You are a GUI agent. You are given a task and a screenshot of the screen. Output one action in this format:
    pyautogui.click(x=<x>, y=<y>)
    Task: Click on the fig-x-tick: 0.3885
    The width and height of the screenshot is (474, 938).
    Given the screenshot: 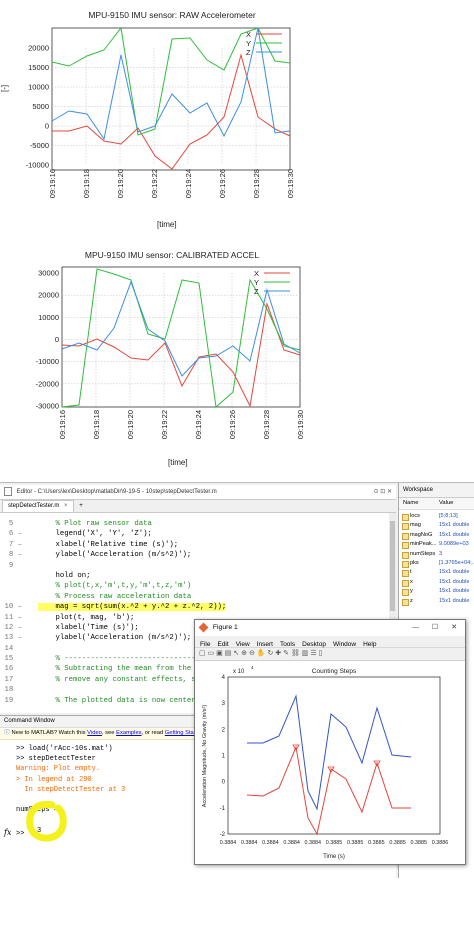 What is the action you would take?
    pyautogui.click(x=397, y=843)
    